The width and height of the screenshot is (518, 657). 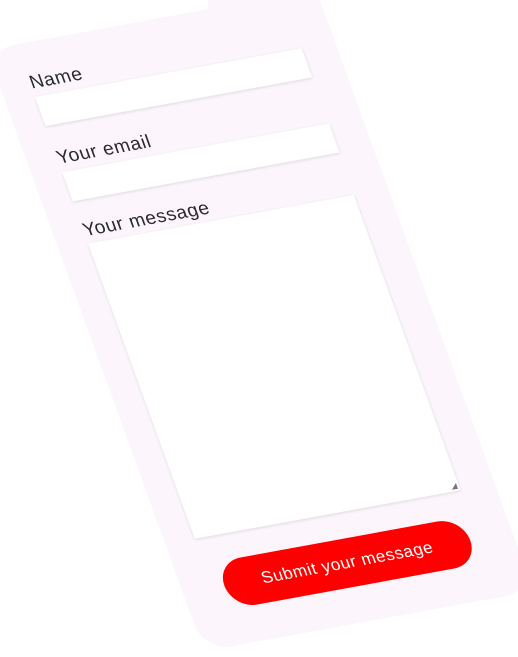 What do you see at coordinates (453, 486) in the screenshot?
I see `resize-grip-icon: ◢` at bounding box center [453, 486].